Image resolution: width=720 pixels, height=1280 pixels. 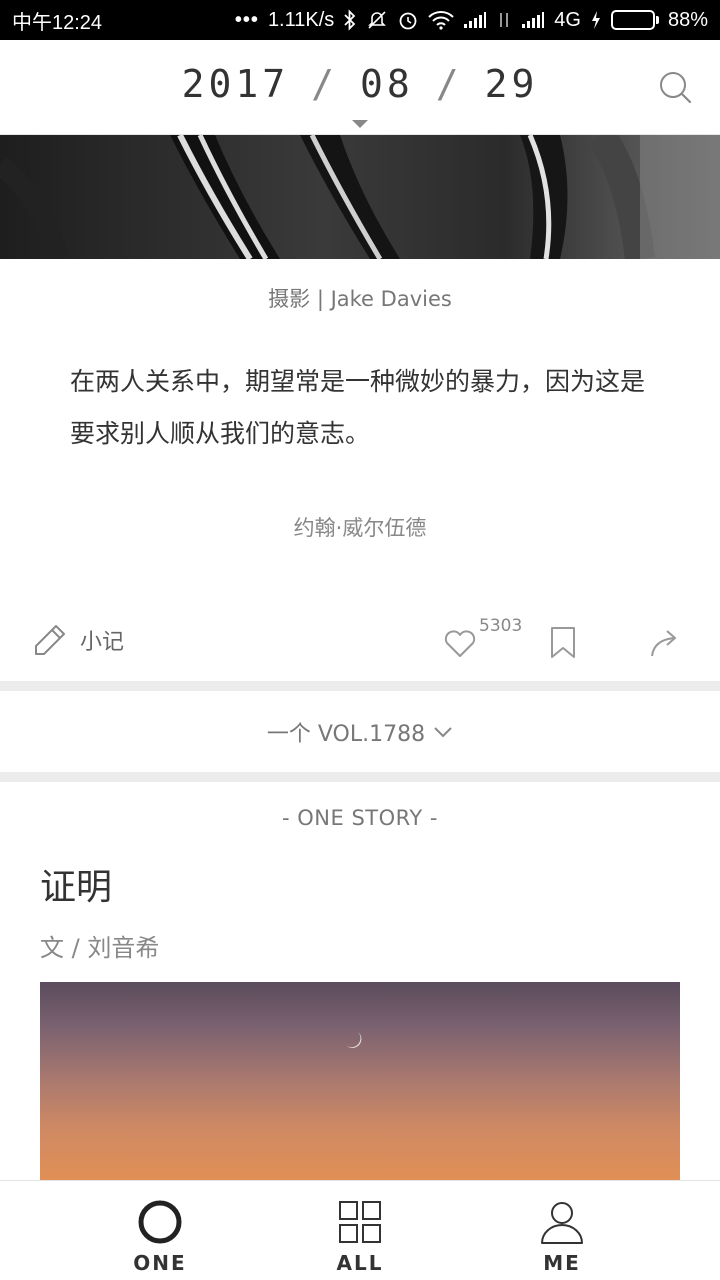 I want to click on more-dots: •••, so click(x=246, y=19).